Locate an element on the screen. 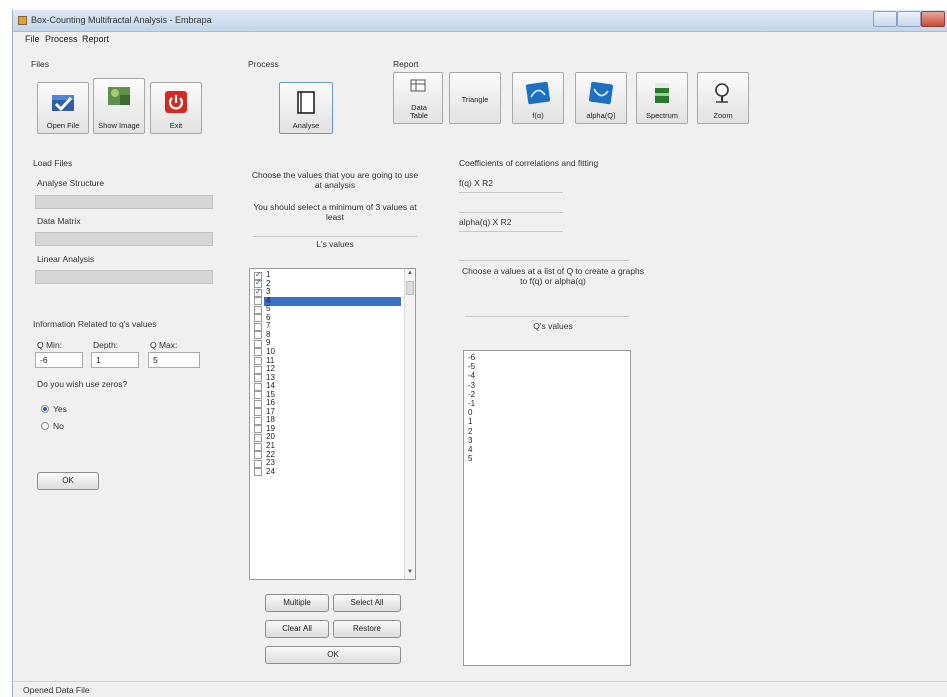  menu-report: Report is located at coordinates (95, 39).